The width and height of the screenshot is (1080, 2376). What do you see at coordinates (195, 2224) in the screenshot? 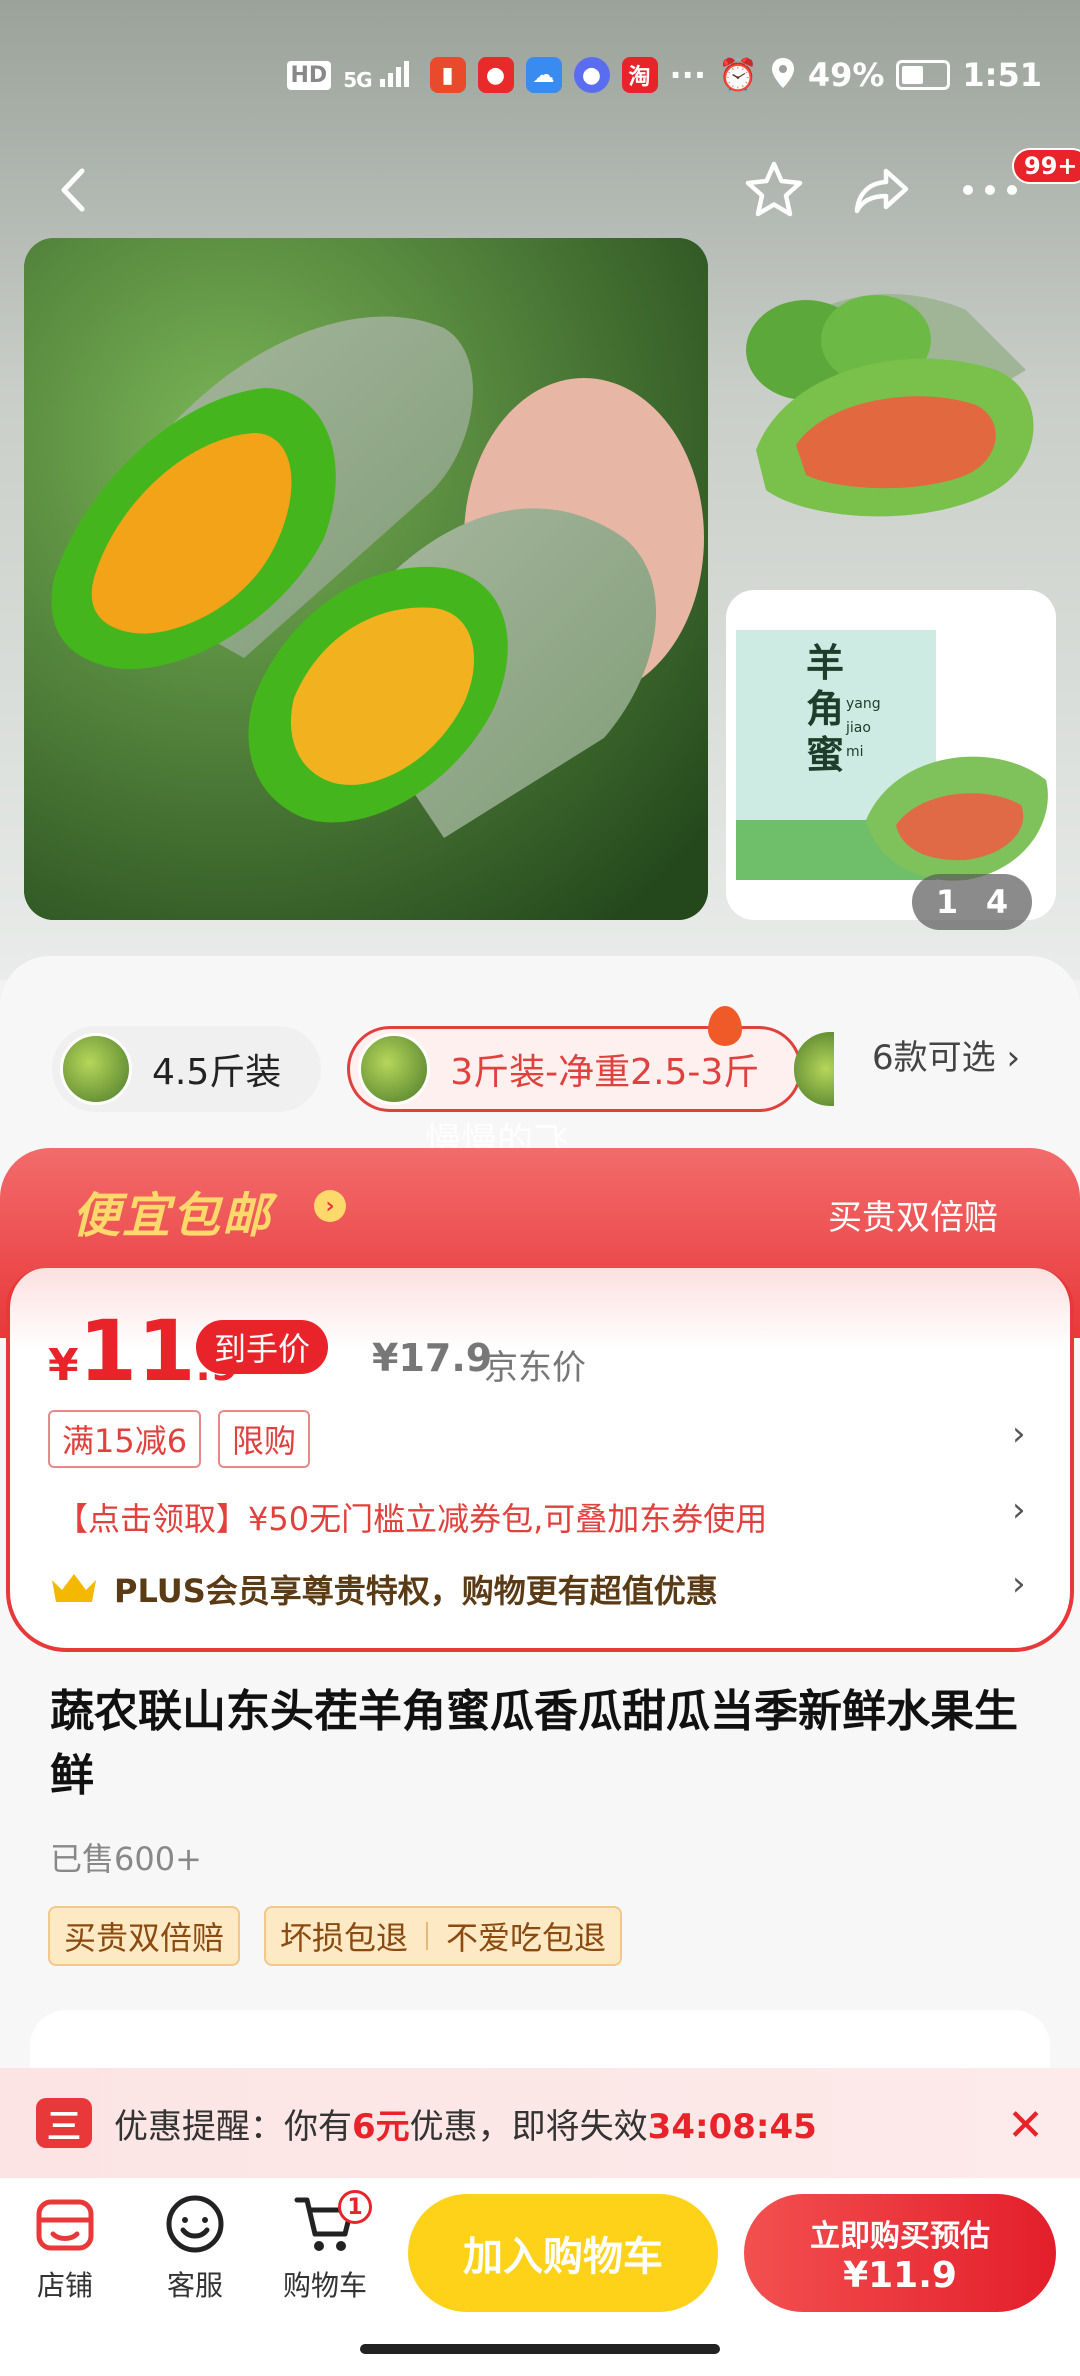
I see `customer-service-icon` at bounding box center [195, 2224].